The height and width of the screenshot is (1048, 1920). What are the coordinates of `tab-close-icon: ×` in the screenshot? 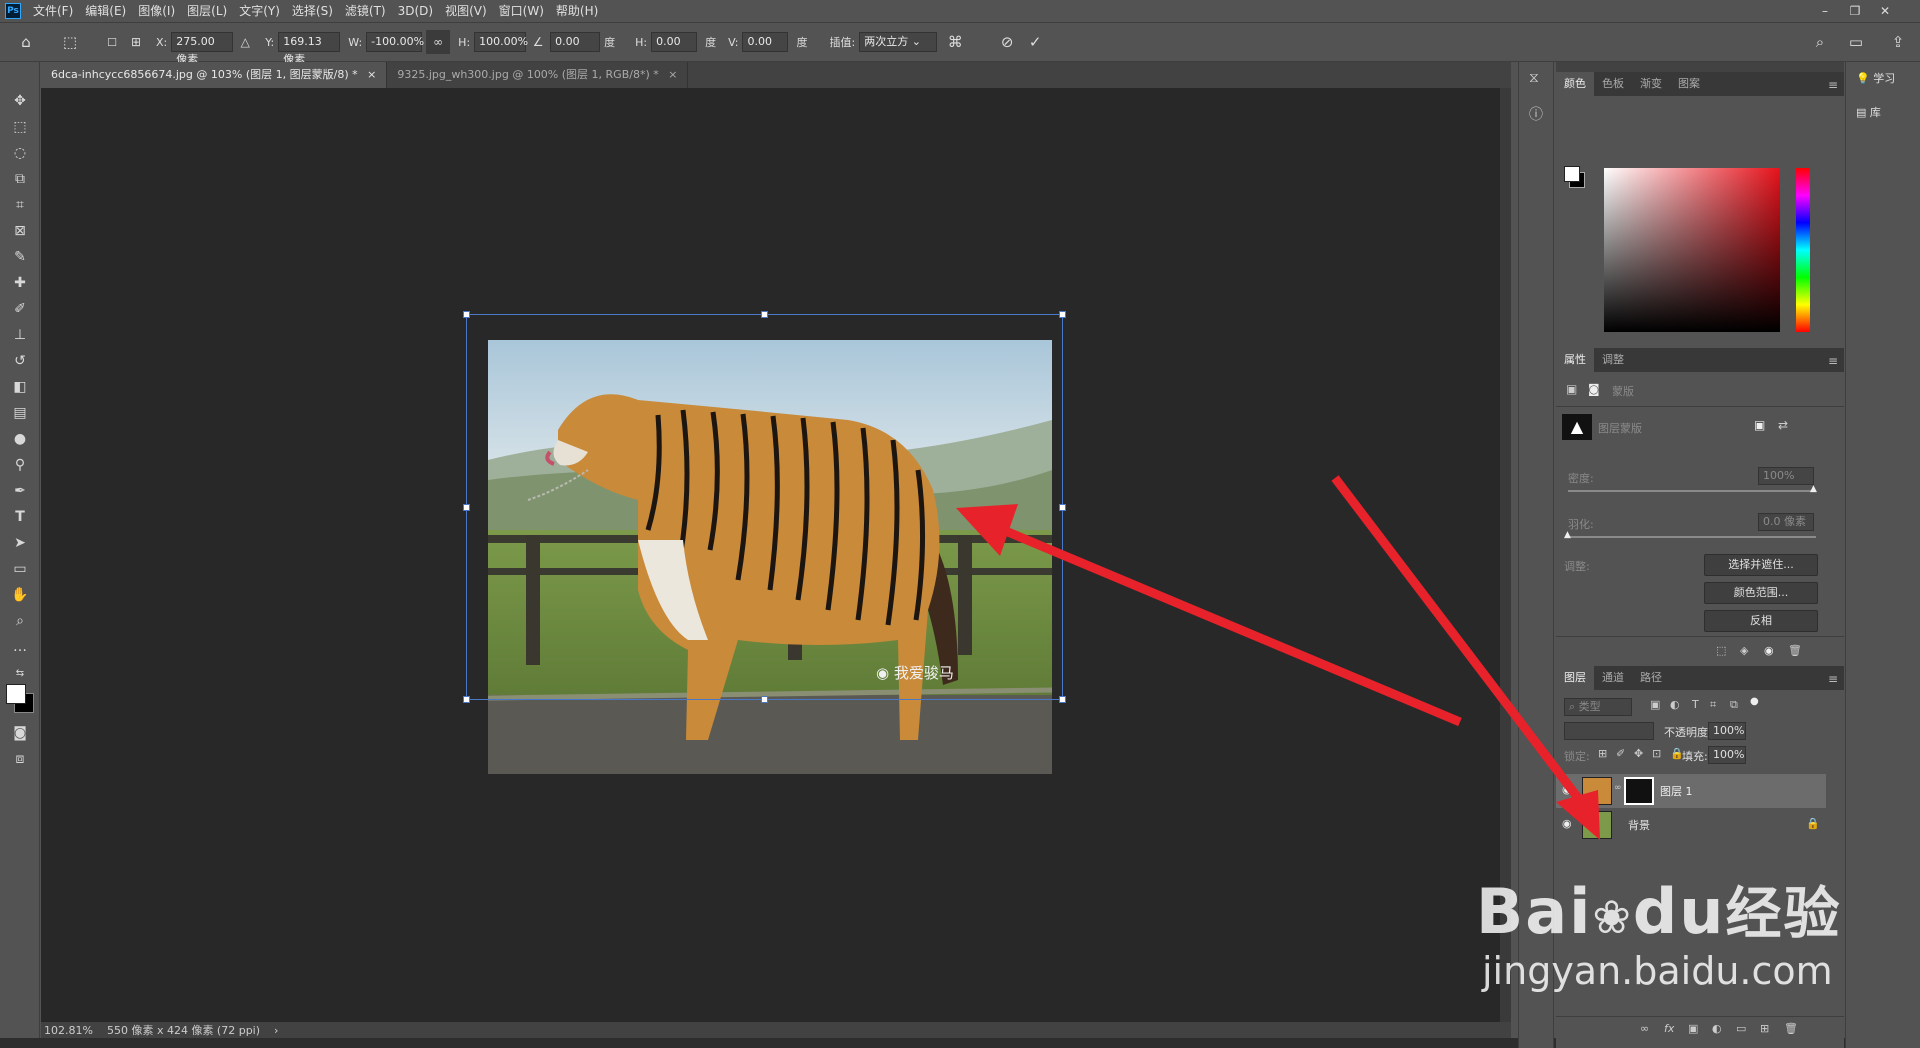 It's located at (672, 74).